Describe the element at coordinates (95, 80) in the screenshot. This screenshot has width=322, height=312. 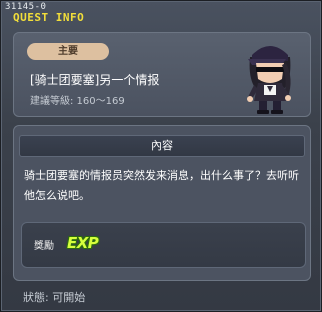
I see `quest-name: [骑士团要塞]另一个情报` at that location.